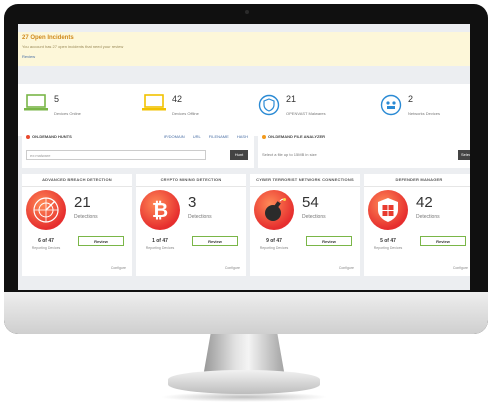  Describe the element at coordinates (185, 113) in the screenshot. I see `stat-label: Devices Offline` at that location.